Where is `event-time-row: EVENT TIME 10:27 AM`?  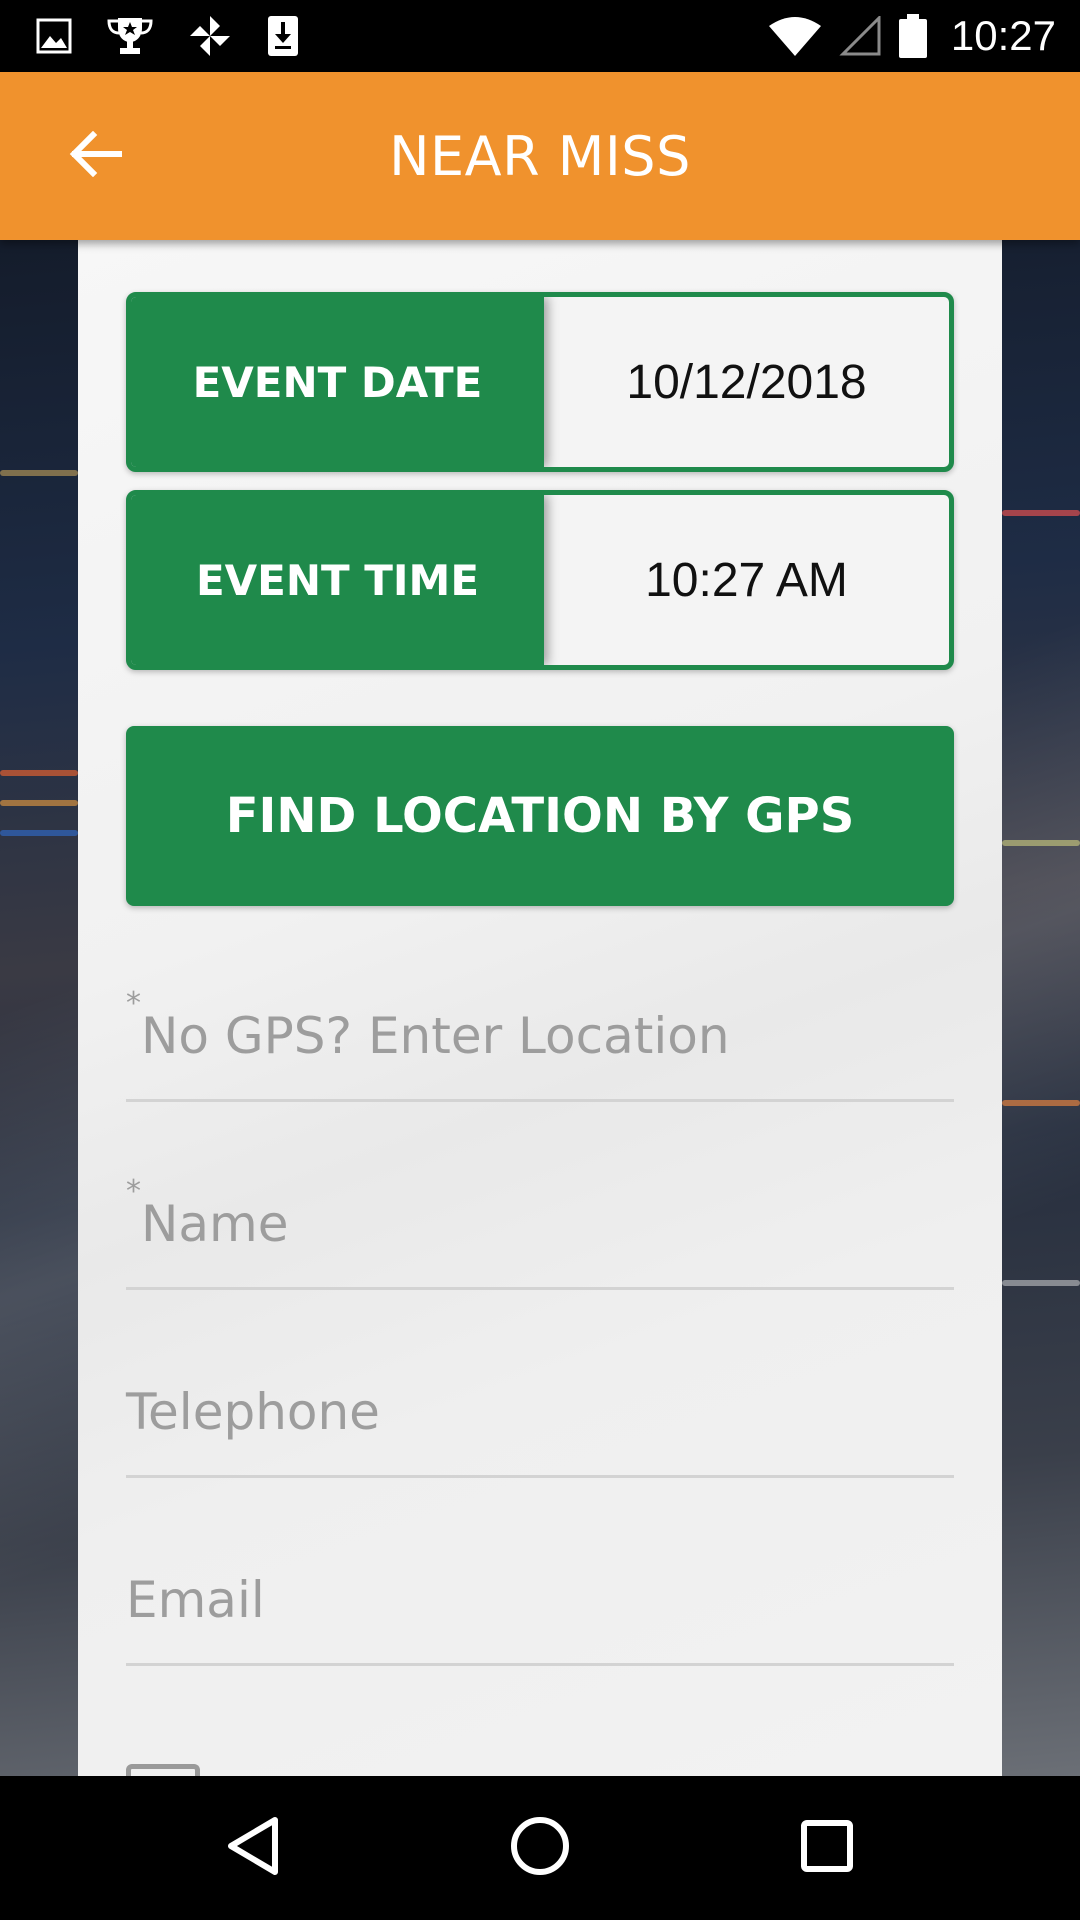
event-time-row: EVENT TIME 10:27 AM is located at coordinates (540, 580).